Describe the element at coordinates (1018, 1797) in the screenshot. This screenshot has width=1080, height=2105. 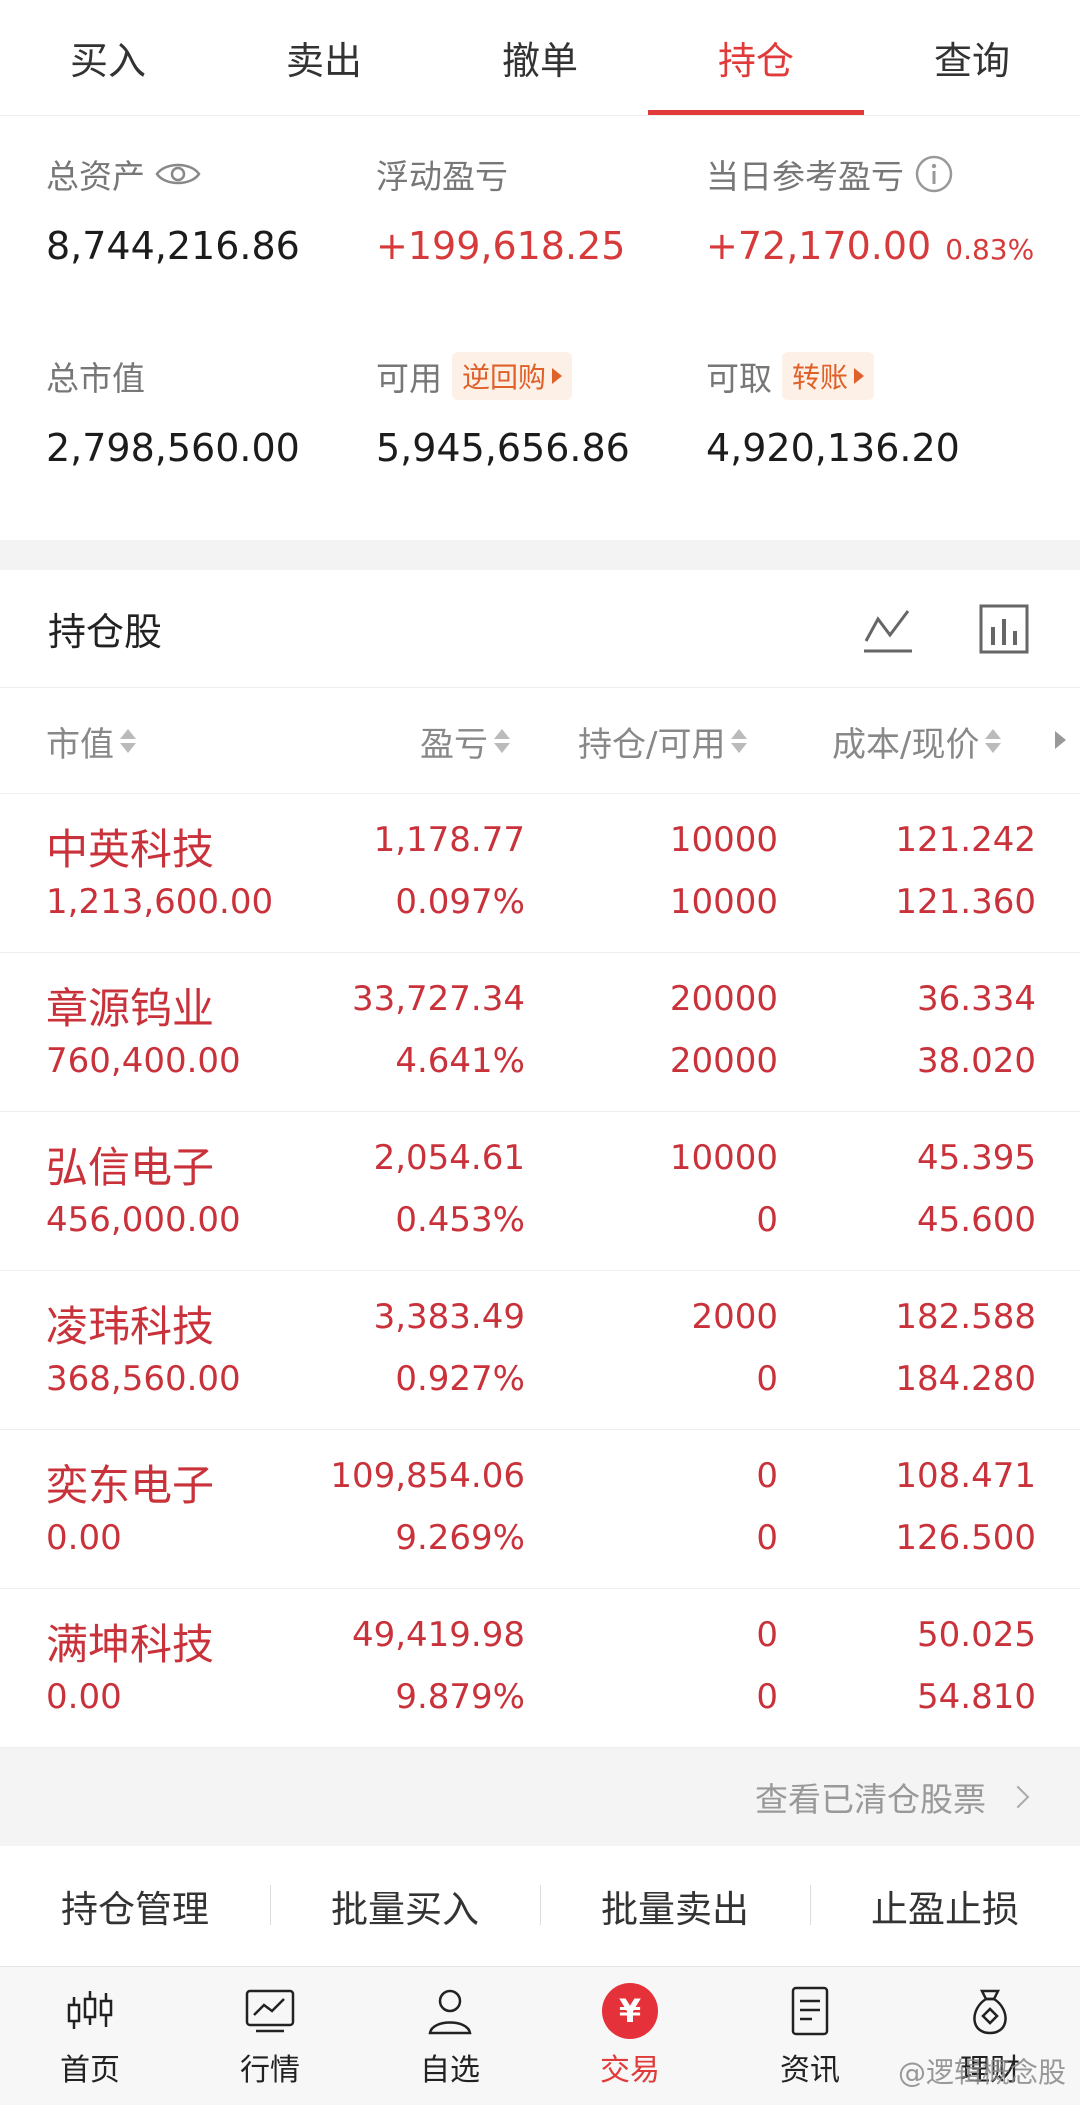
I see `chevron-right-icon` at that location.